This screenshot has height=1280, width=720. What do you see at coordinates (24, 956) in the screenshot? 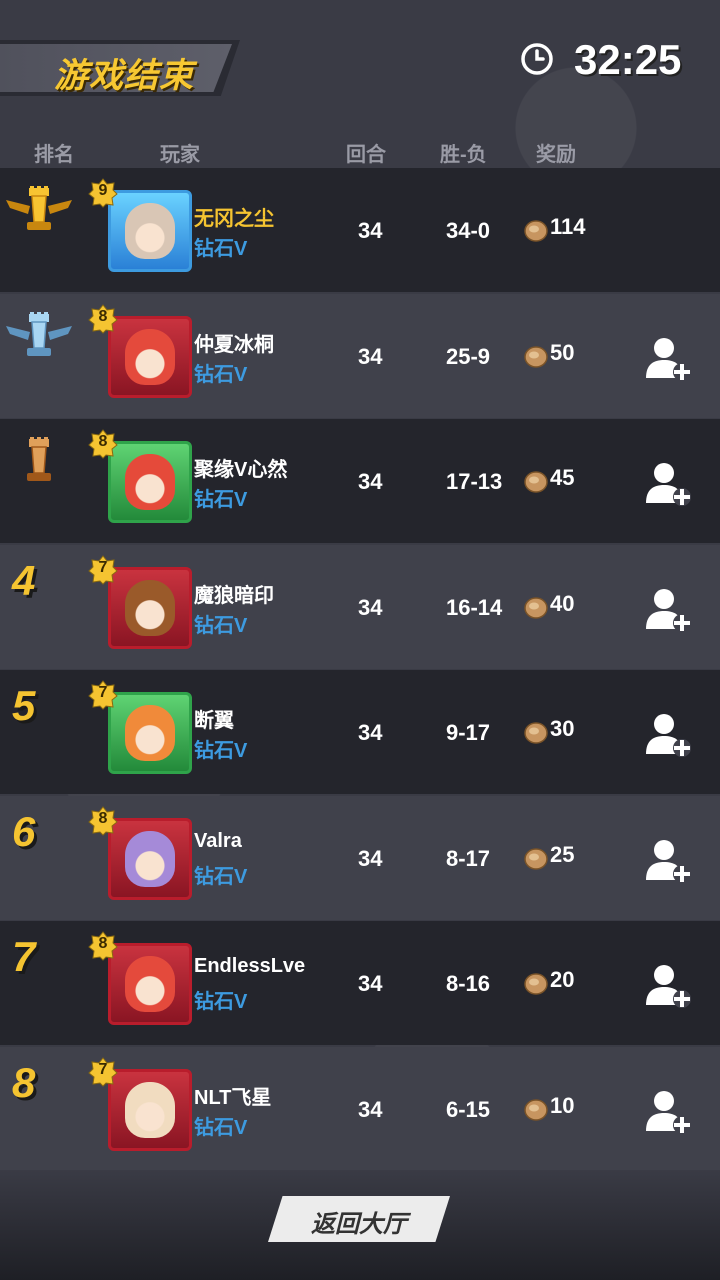
I see `rank-number: 7` at bounding box center [24, 956].